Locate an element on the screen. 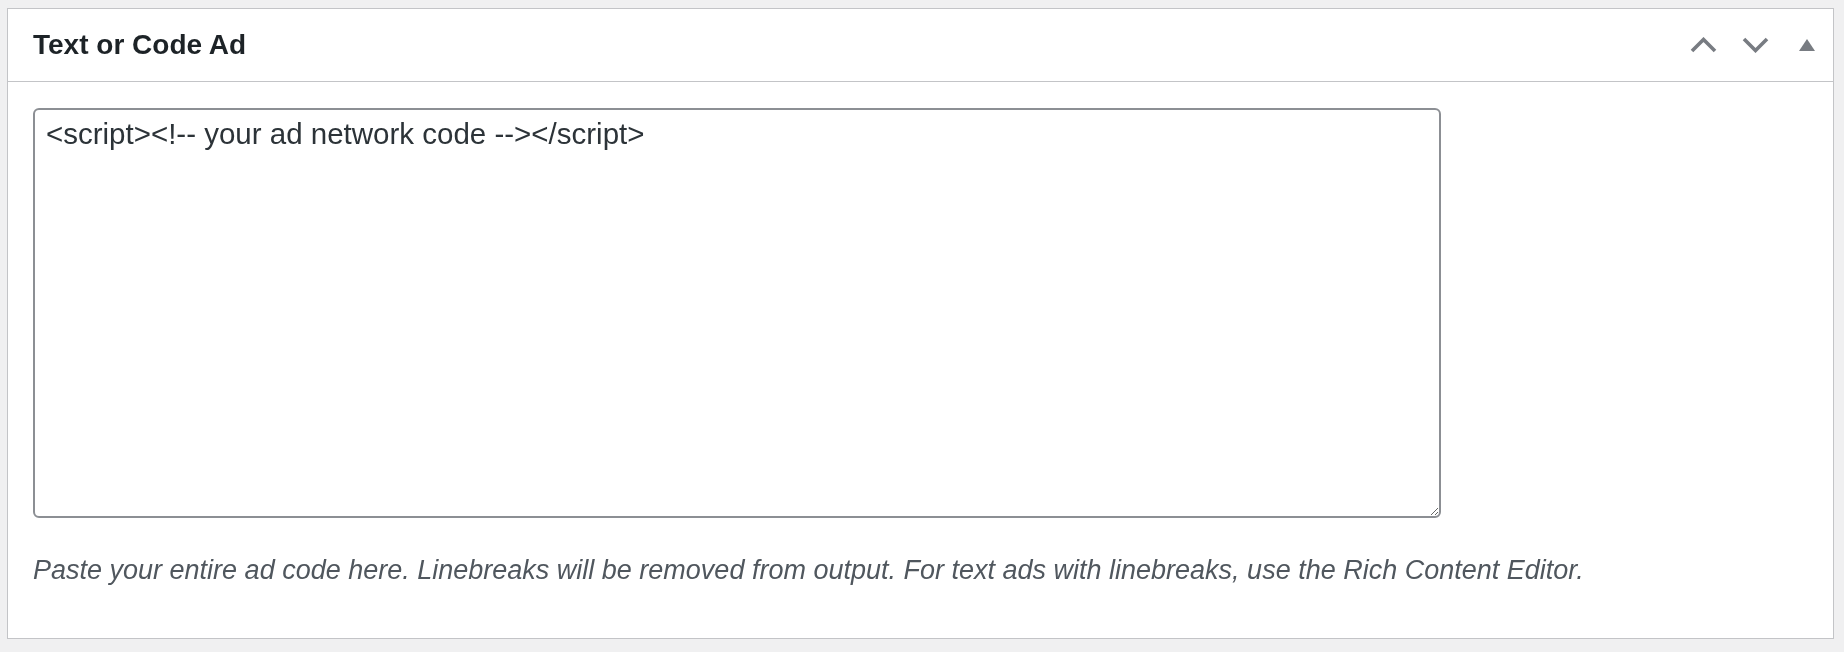  triangle-up-icon is located at coordinates (1807, 45).